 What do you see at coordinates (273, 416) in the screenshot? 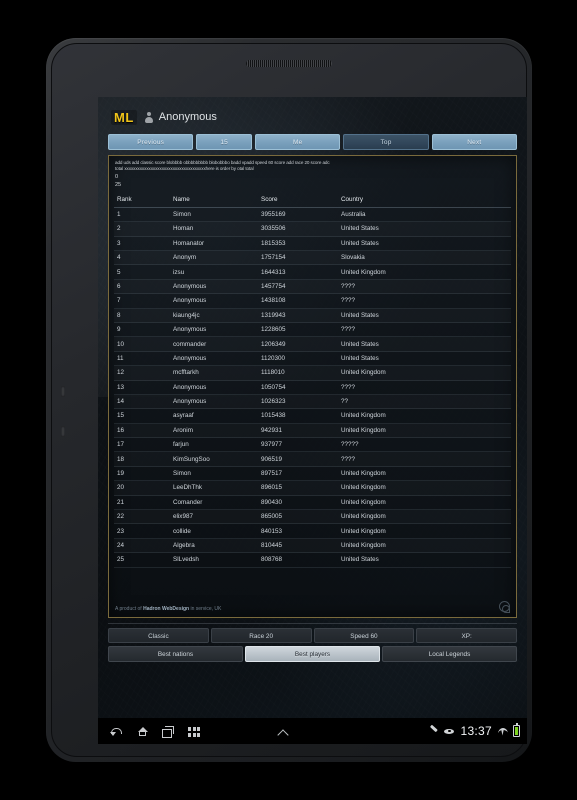
I see `cell-score: 1015438` at bounding box center [273, 416].